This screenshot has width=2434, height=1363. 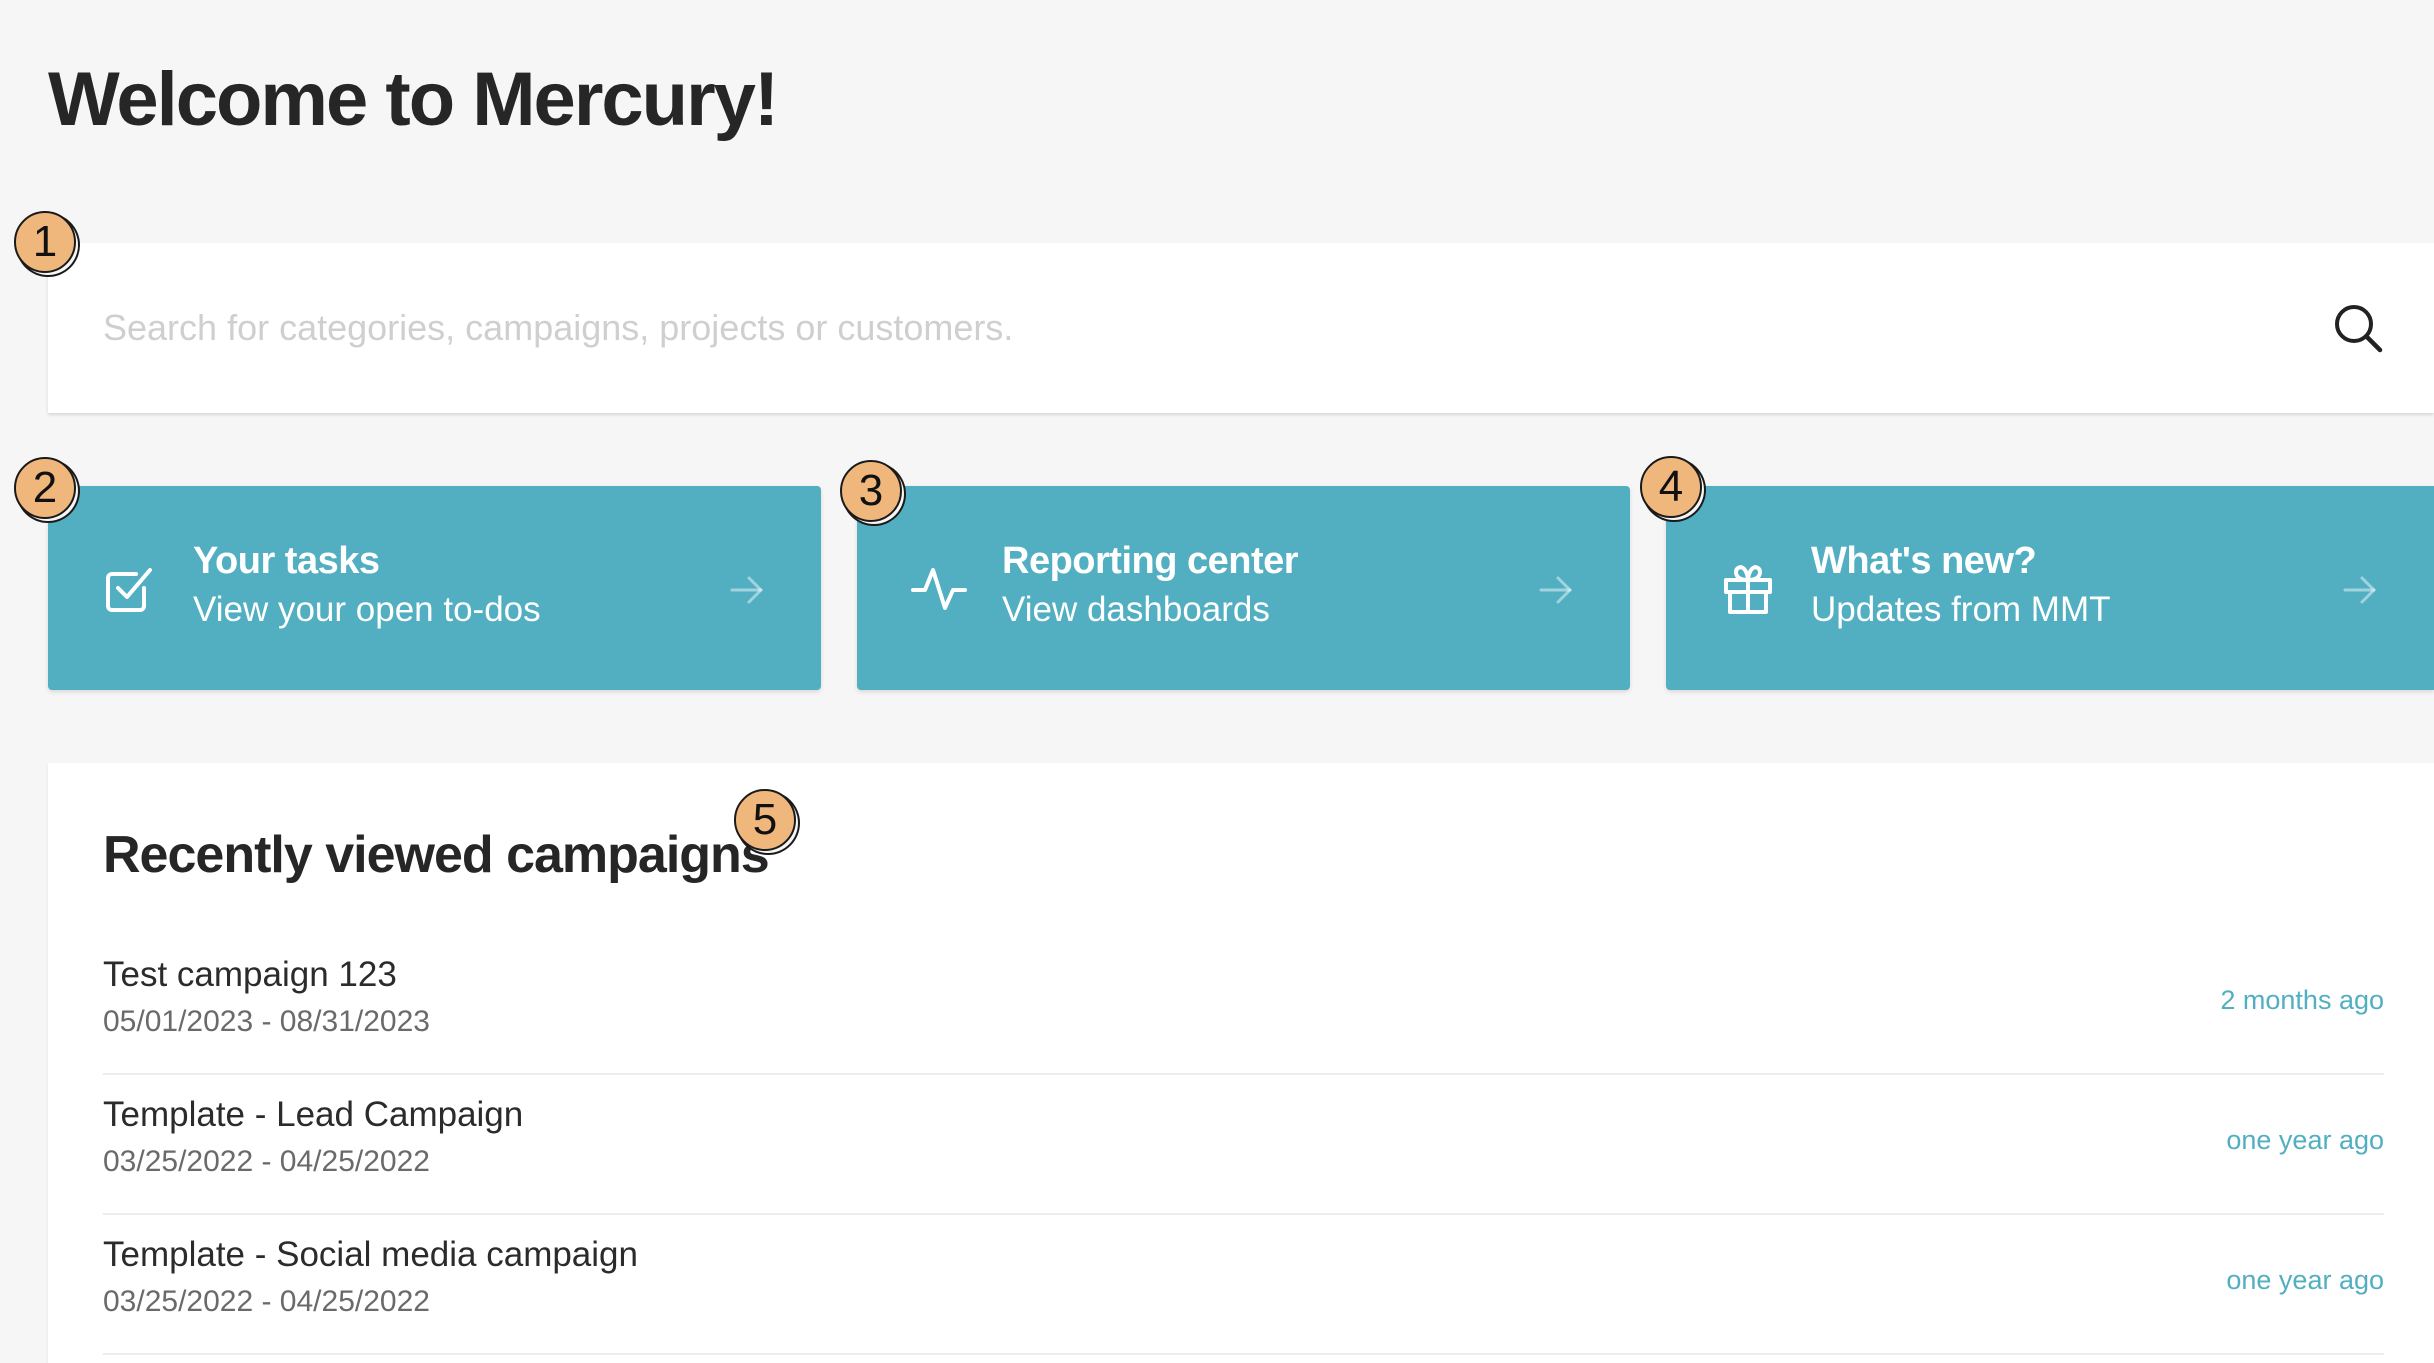 What do you see at coordinates (436, 855) in the screenshot?
I see `recent-campaigns-title: Recently viewed campaigns` at bounding box center [436, 855].